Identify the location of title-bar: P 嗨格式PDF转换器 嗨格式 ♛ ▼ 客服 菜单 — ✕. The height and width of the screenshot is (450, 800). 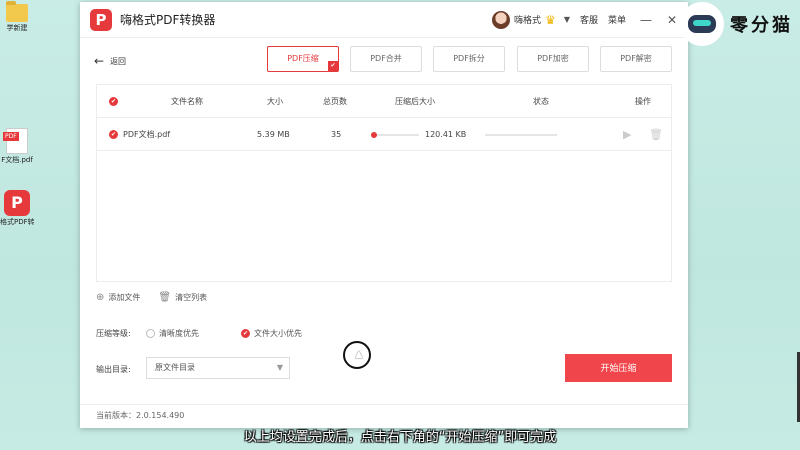
(384, 20).